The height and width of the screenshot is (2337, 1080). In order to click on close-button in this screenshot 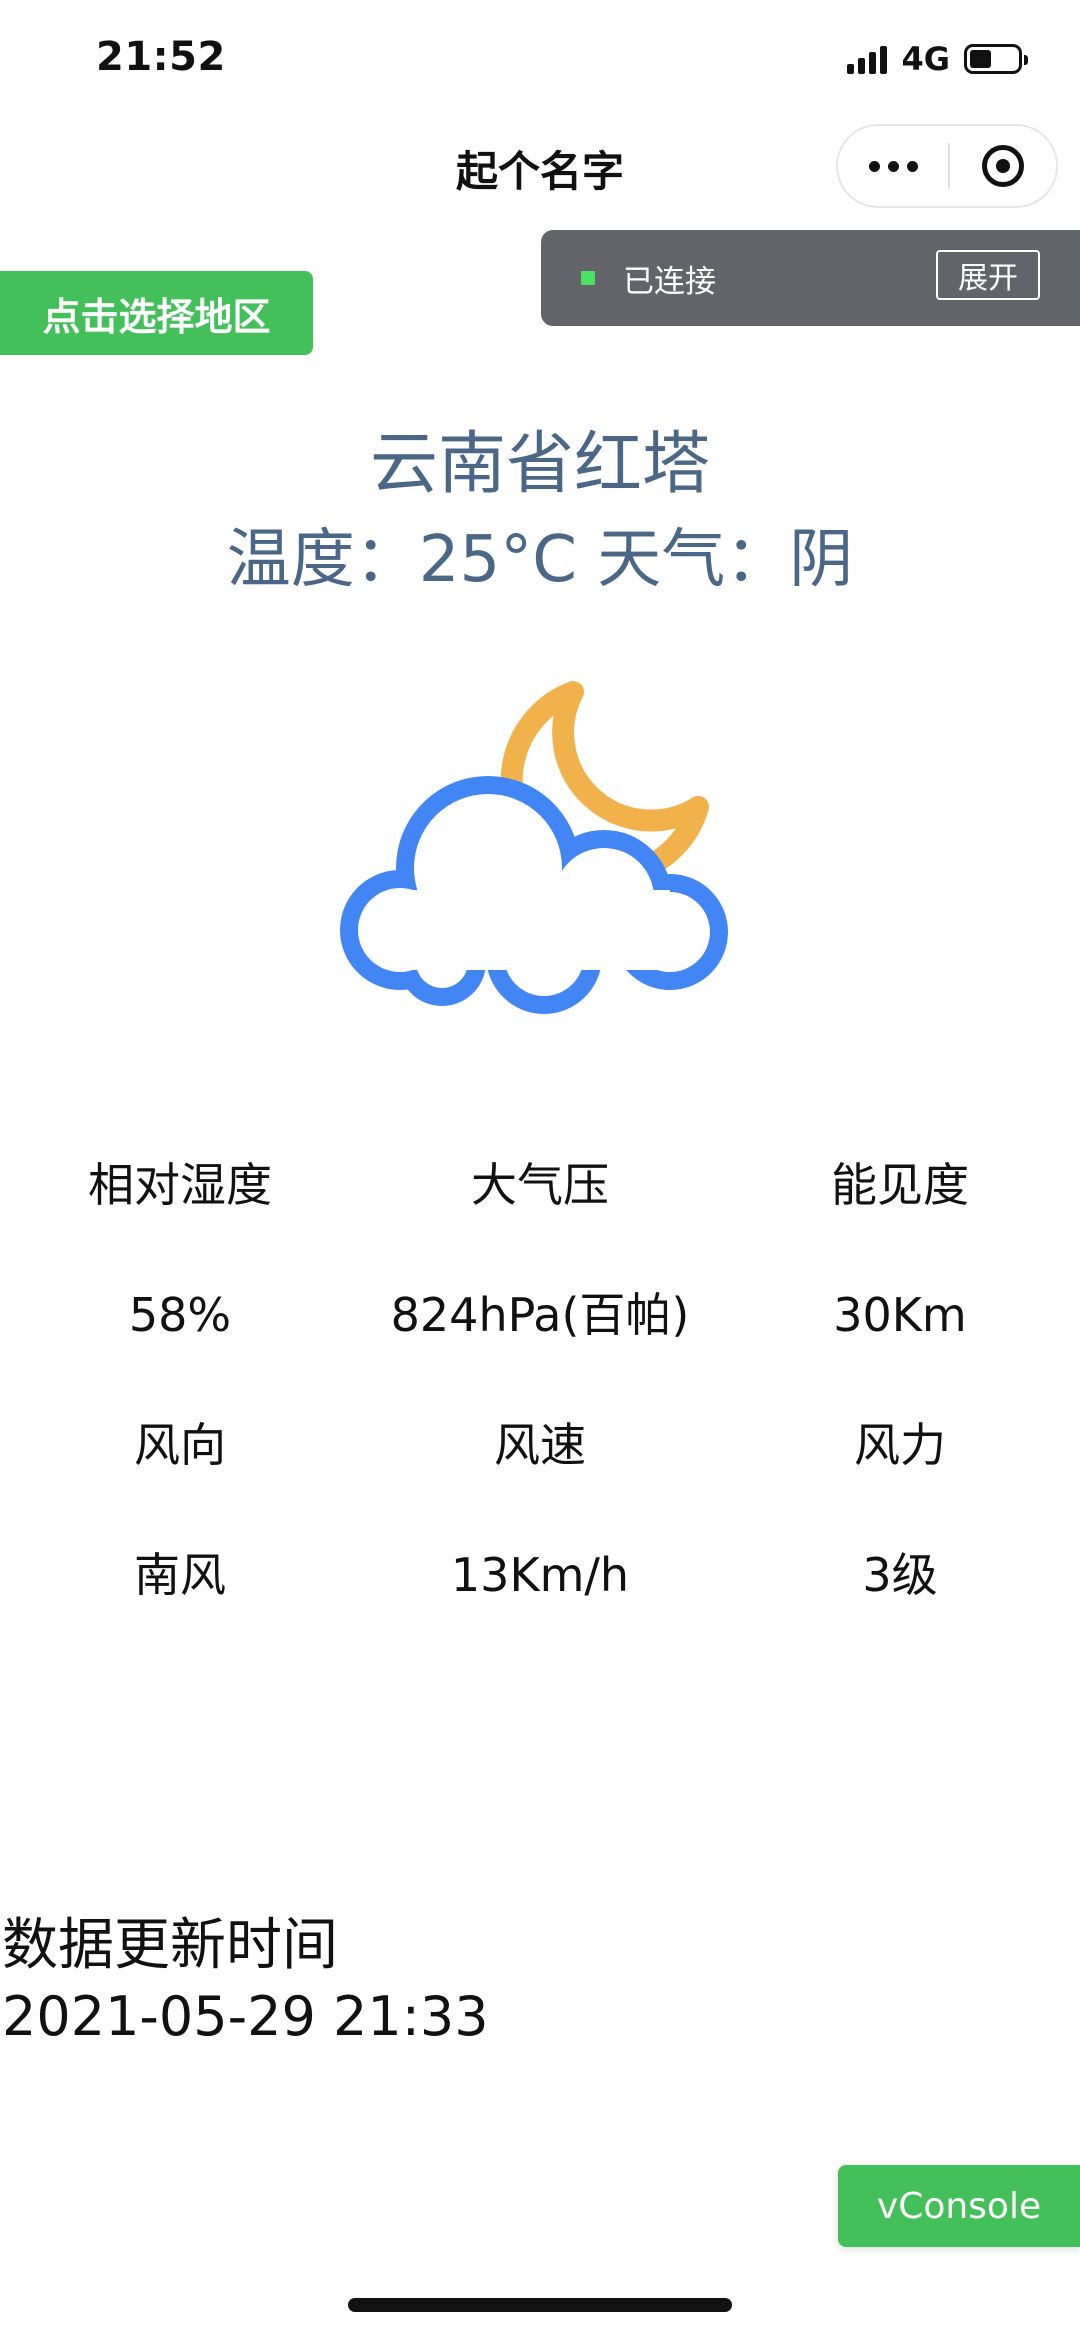, I will do `click(1003, 166)`.